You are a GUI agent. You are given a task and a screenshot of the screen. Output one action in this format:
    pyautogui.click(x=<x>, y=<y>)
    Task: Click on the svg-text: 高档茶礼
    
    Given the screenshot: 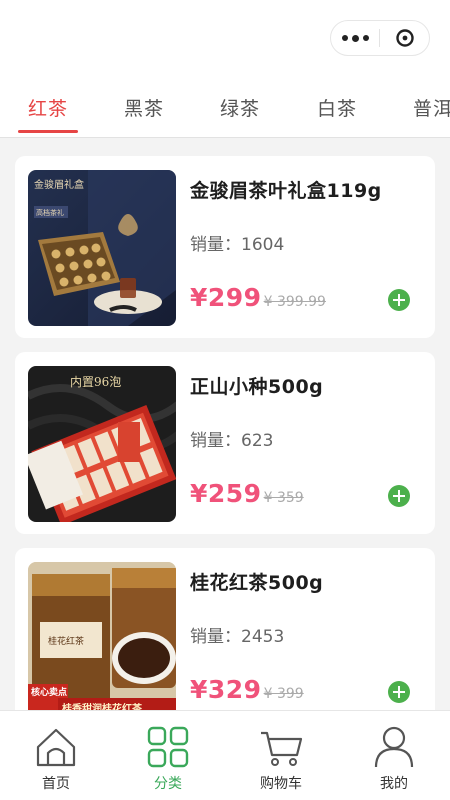 What is the action you would take?
    pyautogui.click(x=50, y=212)
    